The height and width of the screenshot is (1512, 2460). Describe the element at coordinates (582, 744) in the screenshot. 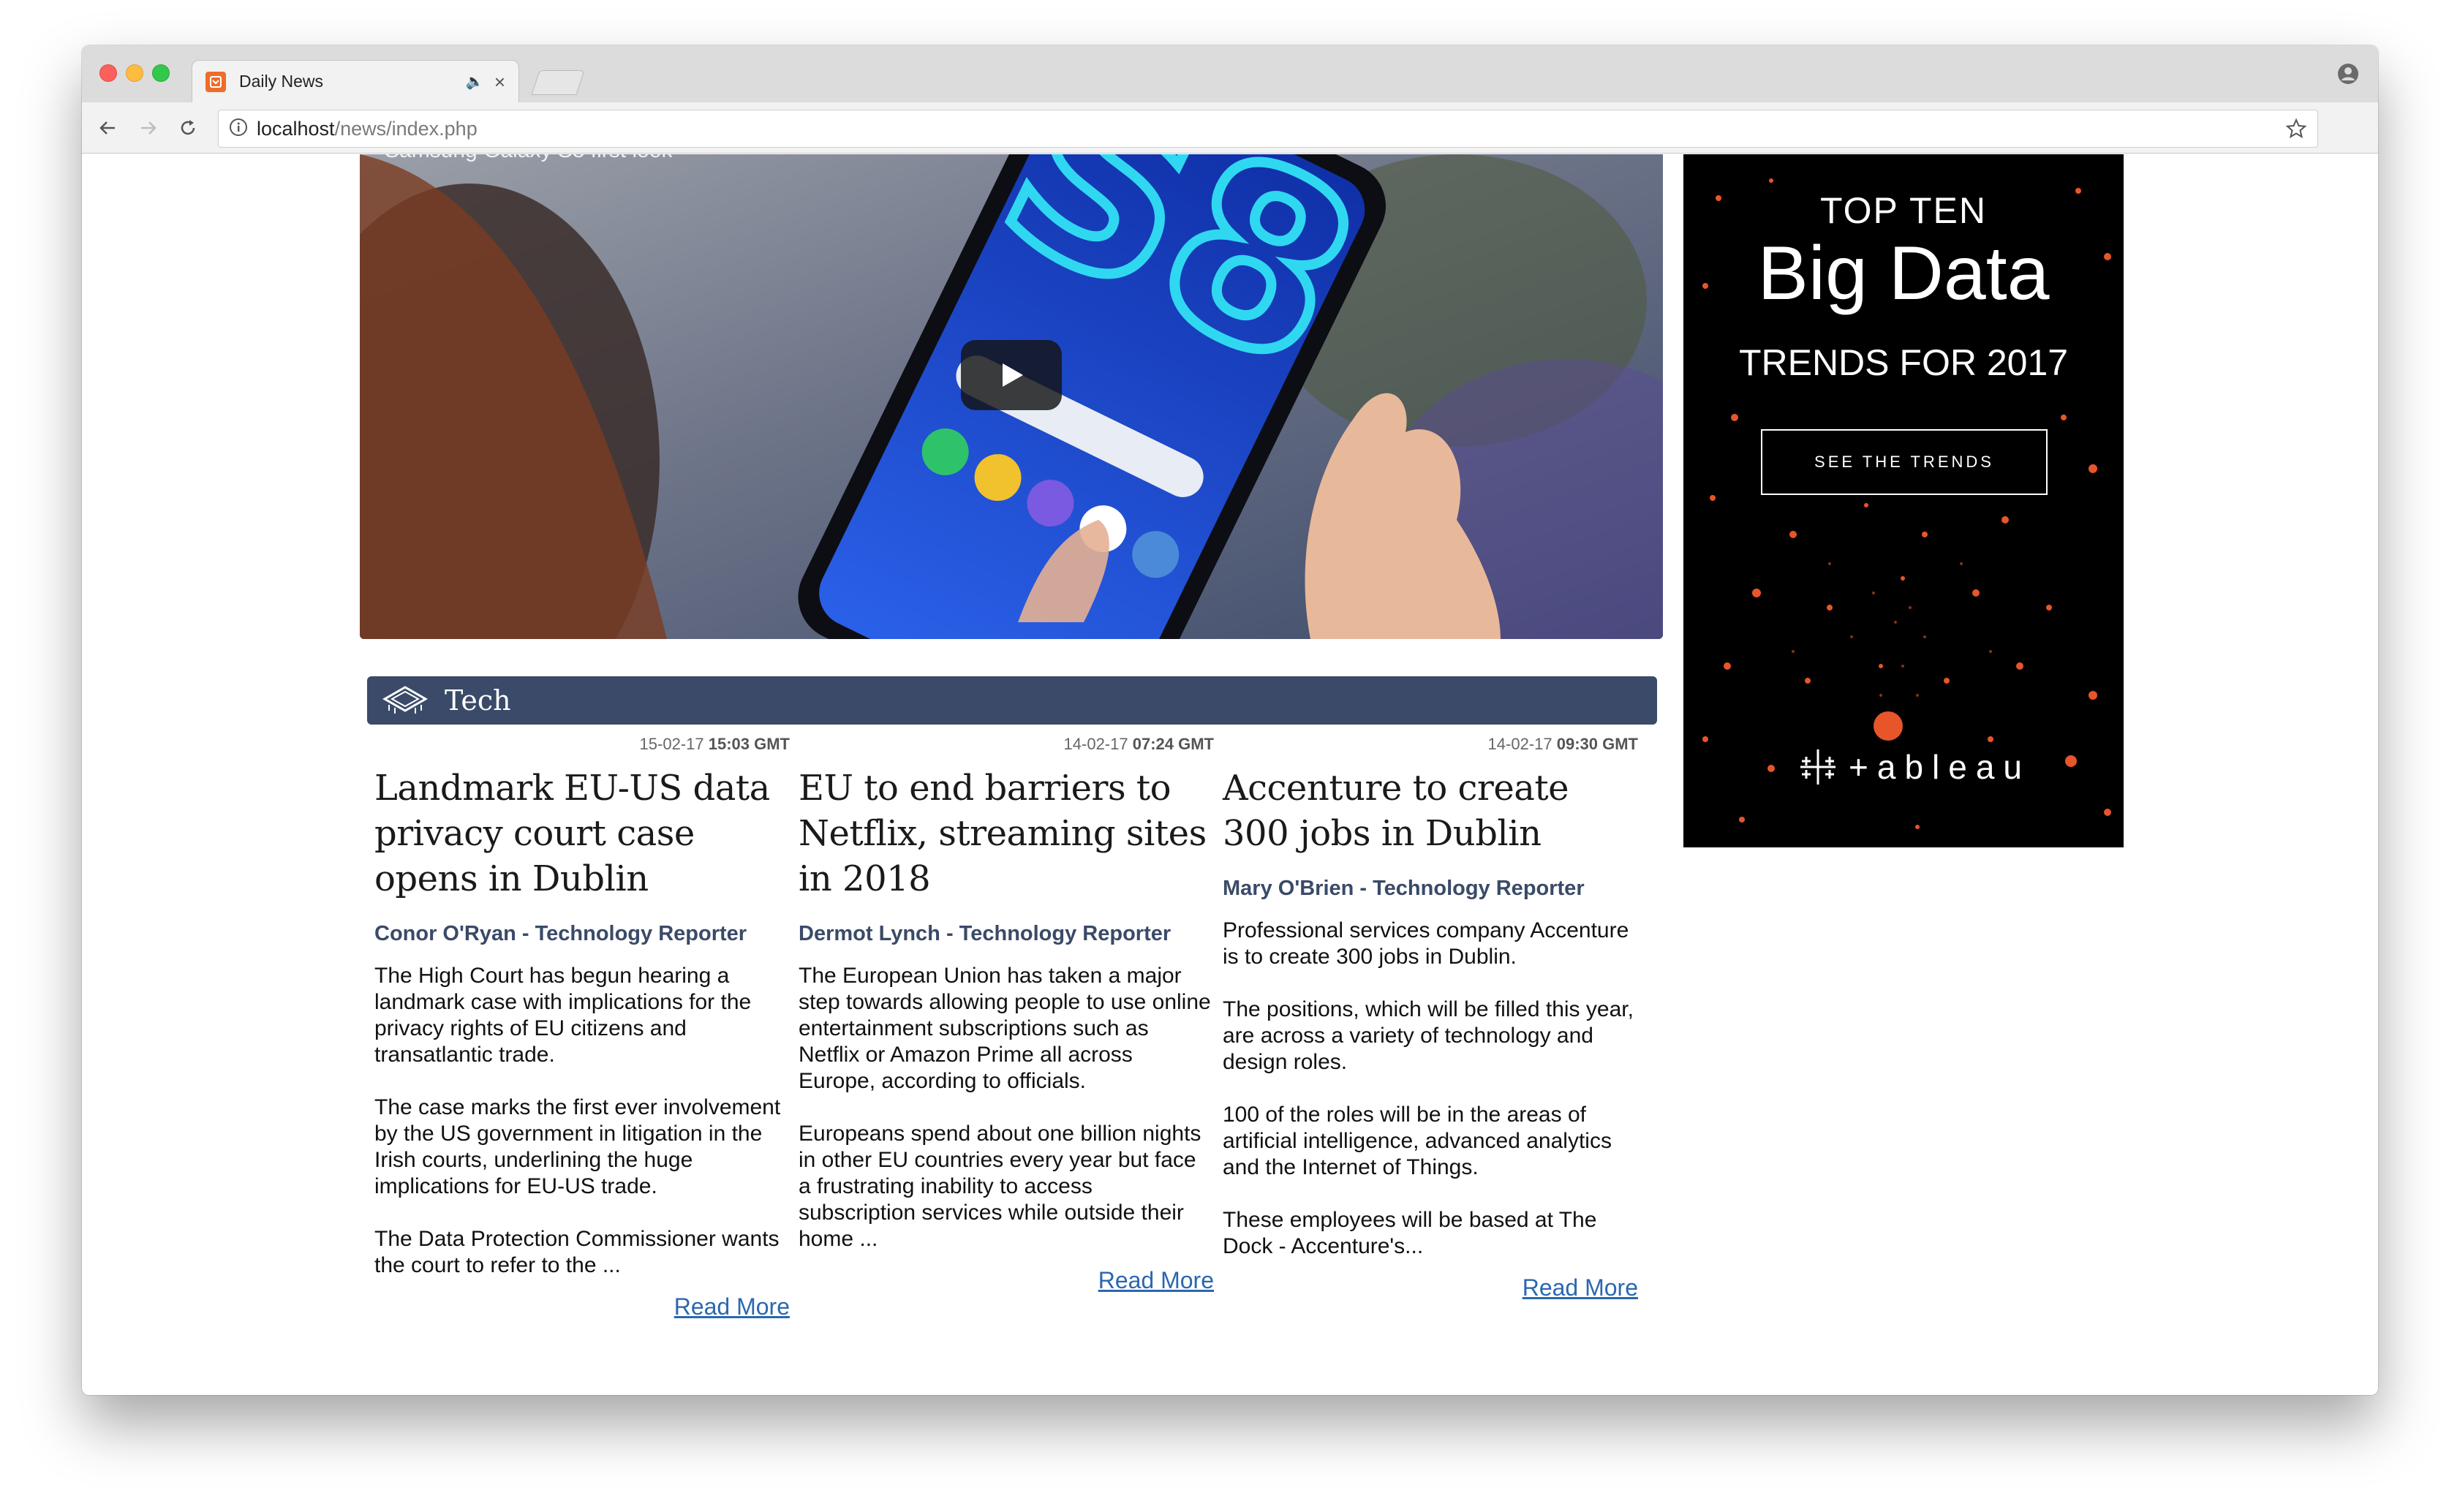

I see `article-timestamp: 15-02-17 15:03 GMT` at that location.